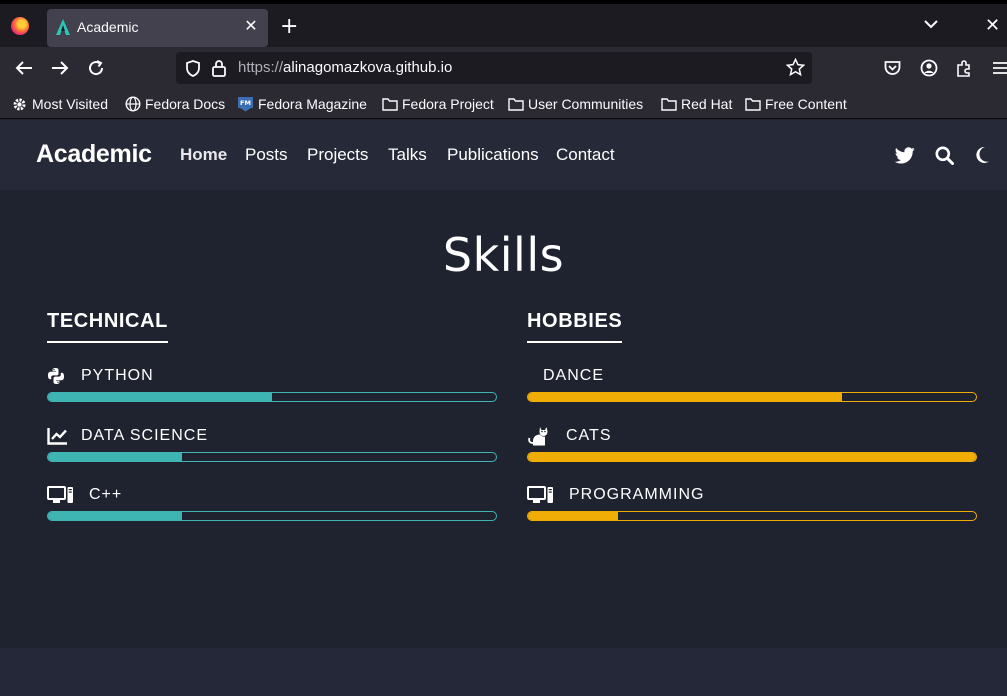 This screenshot has height=696, width=1007. I want to click on moon-icon, so click(982, 155).